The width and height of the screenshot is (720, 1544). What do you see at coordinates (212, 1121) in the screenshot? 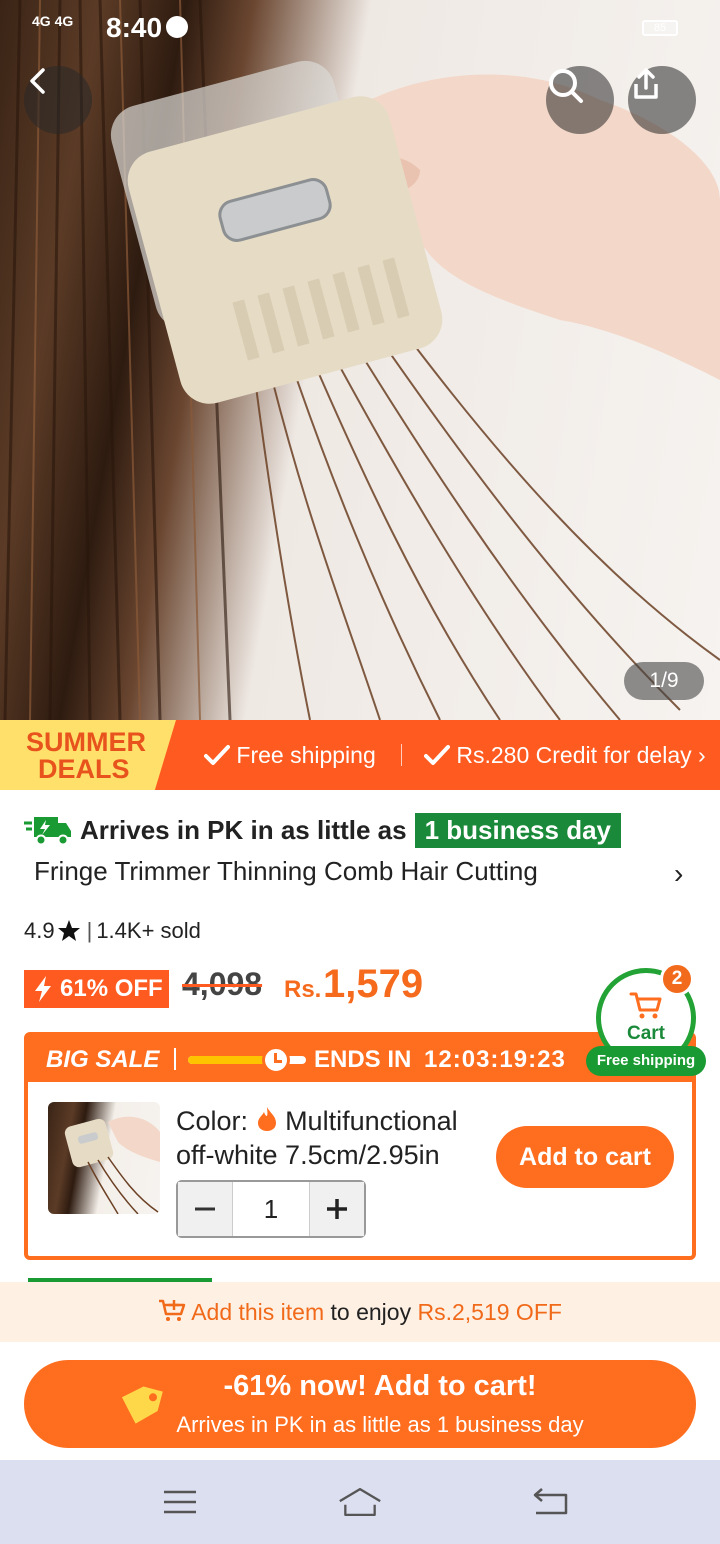
I see `color-label: Color:` at bounding box center [212, 1121].